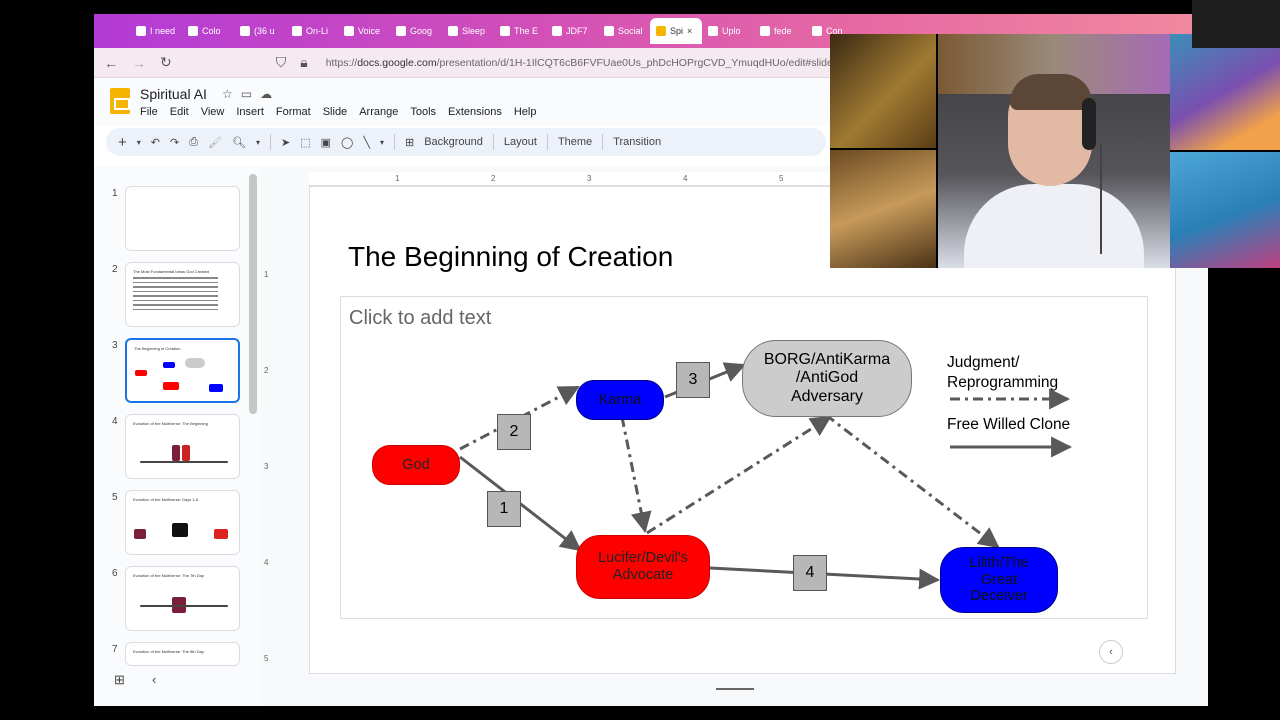  I want to click on filmstrip-scrollbar, so click(253, 294).